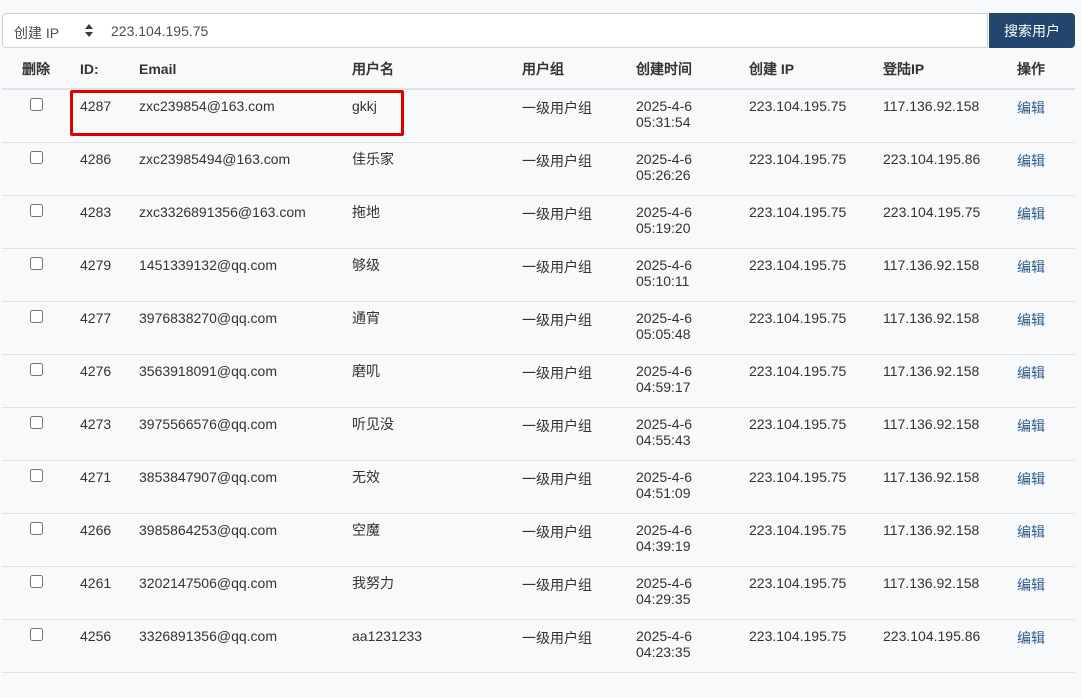 The width and height of the screenshot is (1082, 698). I want to click on table-header-row: 删除 ID: Email 用户名 用户组 创建时间 创建 IP 登陆IP 操作, so click(538, 70).